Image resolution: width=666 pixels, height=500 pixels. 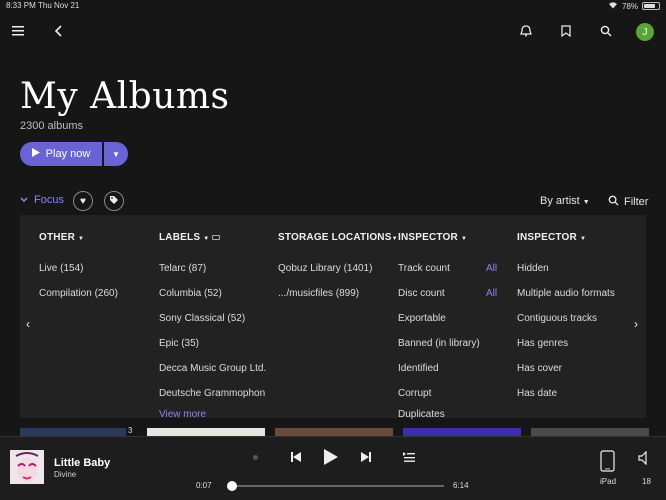 What do you see at coordinates (450, 415) in the screenshot?
I see `filter-item: Duplicates` at bounding box center [450, 415].